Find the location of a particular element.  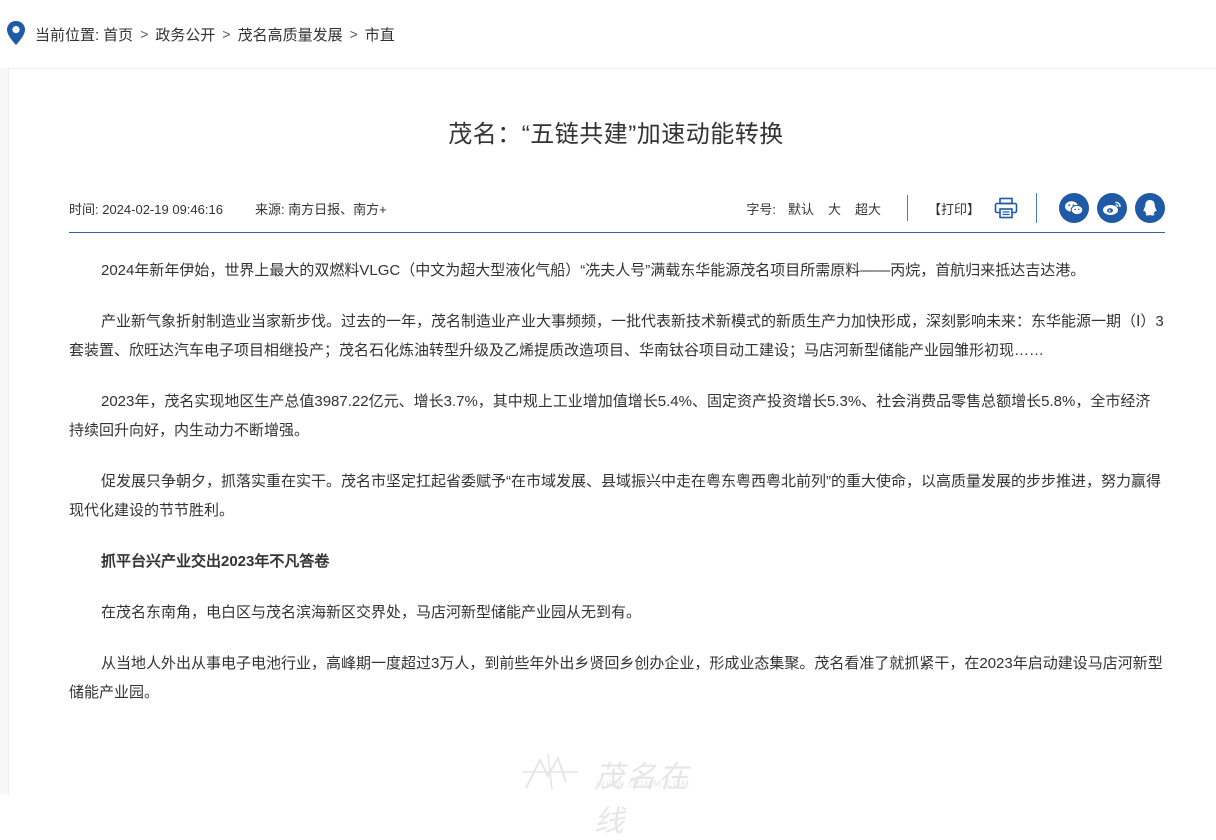

font-size-default-option: 默认 is located at coordinates (801, 208).